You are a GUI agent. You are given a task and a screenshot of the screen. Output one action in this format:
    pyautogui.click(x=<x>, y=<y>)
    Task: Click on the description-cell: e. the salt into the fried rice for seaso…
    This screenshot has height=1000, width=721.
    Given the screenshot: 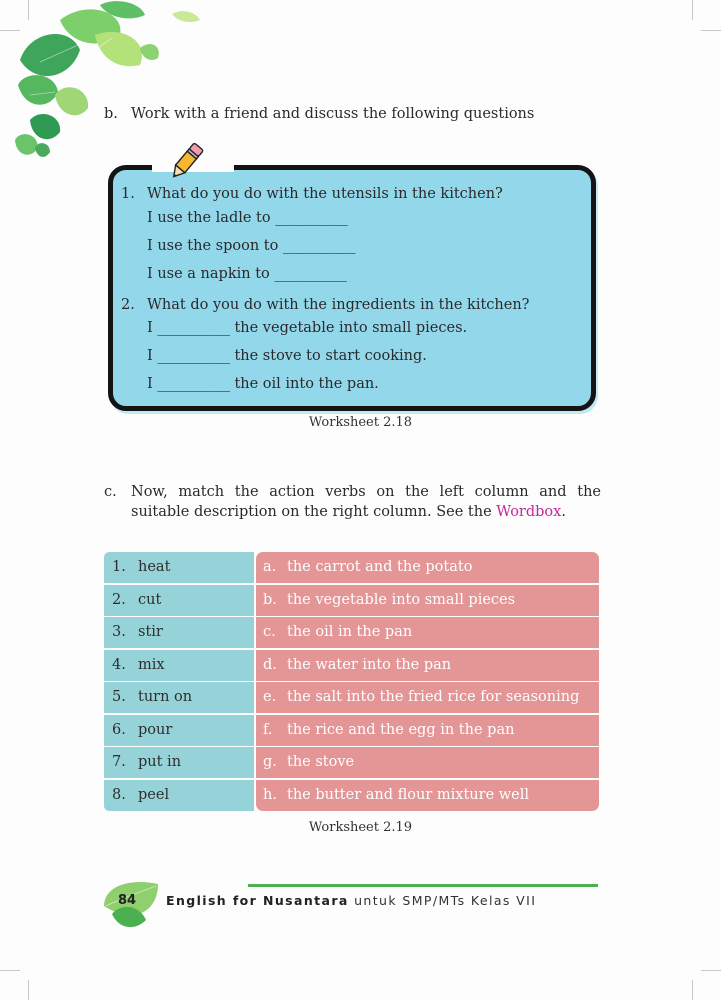 What is the action you would take?
    pyautogui.click(x=427, y=697)
    